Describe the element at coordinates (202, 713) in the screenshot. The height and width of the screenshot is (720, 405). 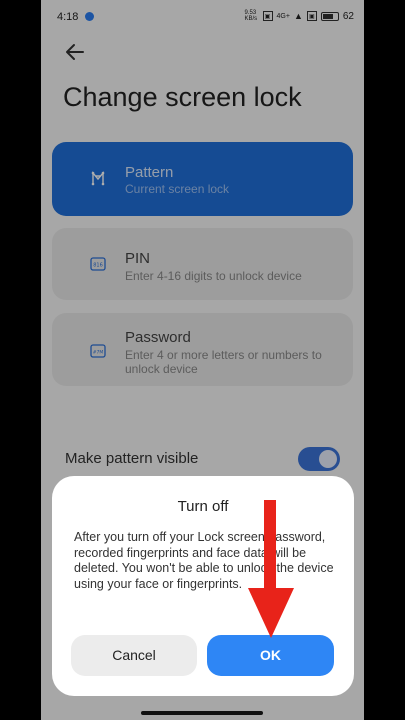
I see `home-indicator` at that location.